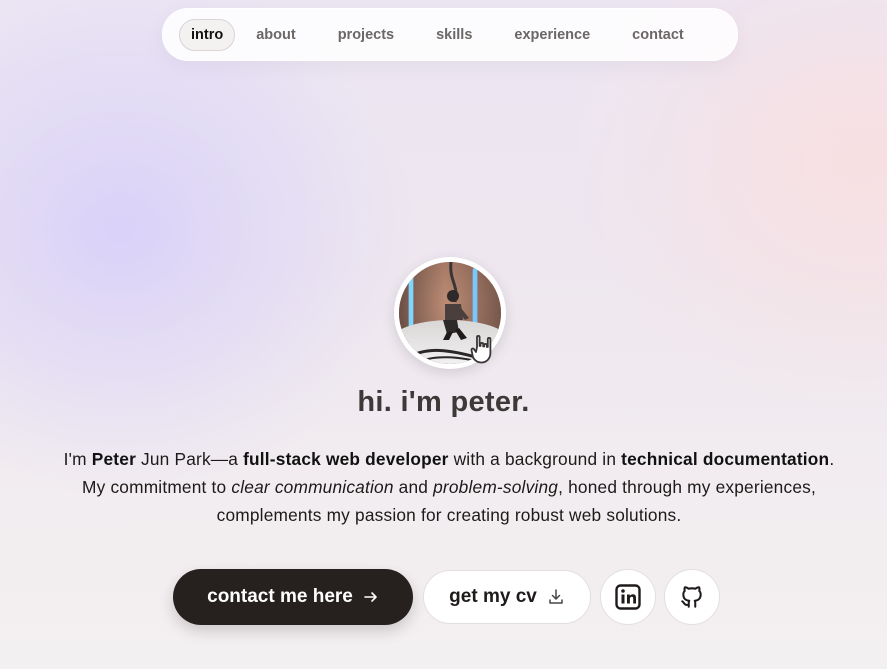  I want to click on nav-item-projects: projects, so click(366, 35).